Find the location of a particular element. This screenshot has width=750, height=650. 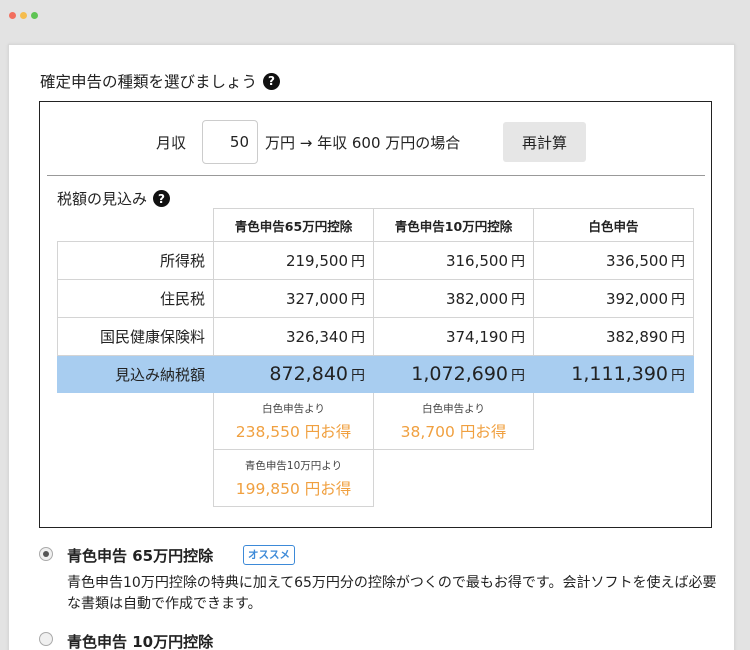

browser-chrome is located at coordinates (375, 15).